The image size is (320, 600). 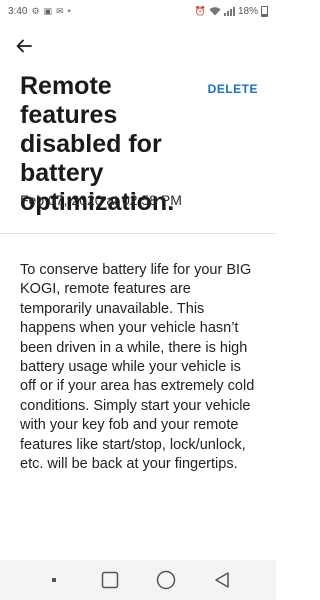 I want to click on alarm-icon: ⏰, so click(x=200, y=10).